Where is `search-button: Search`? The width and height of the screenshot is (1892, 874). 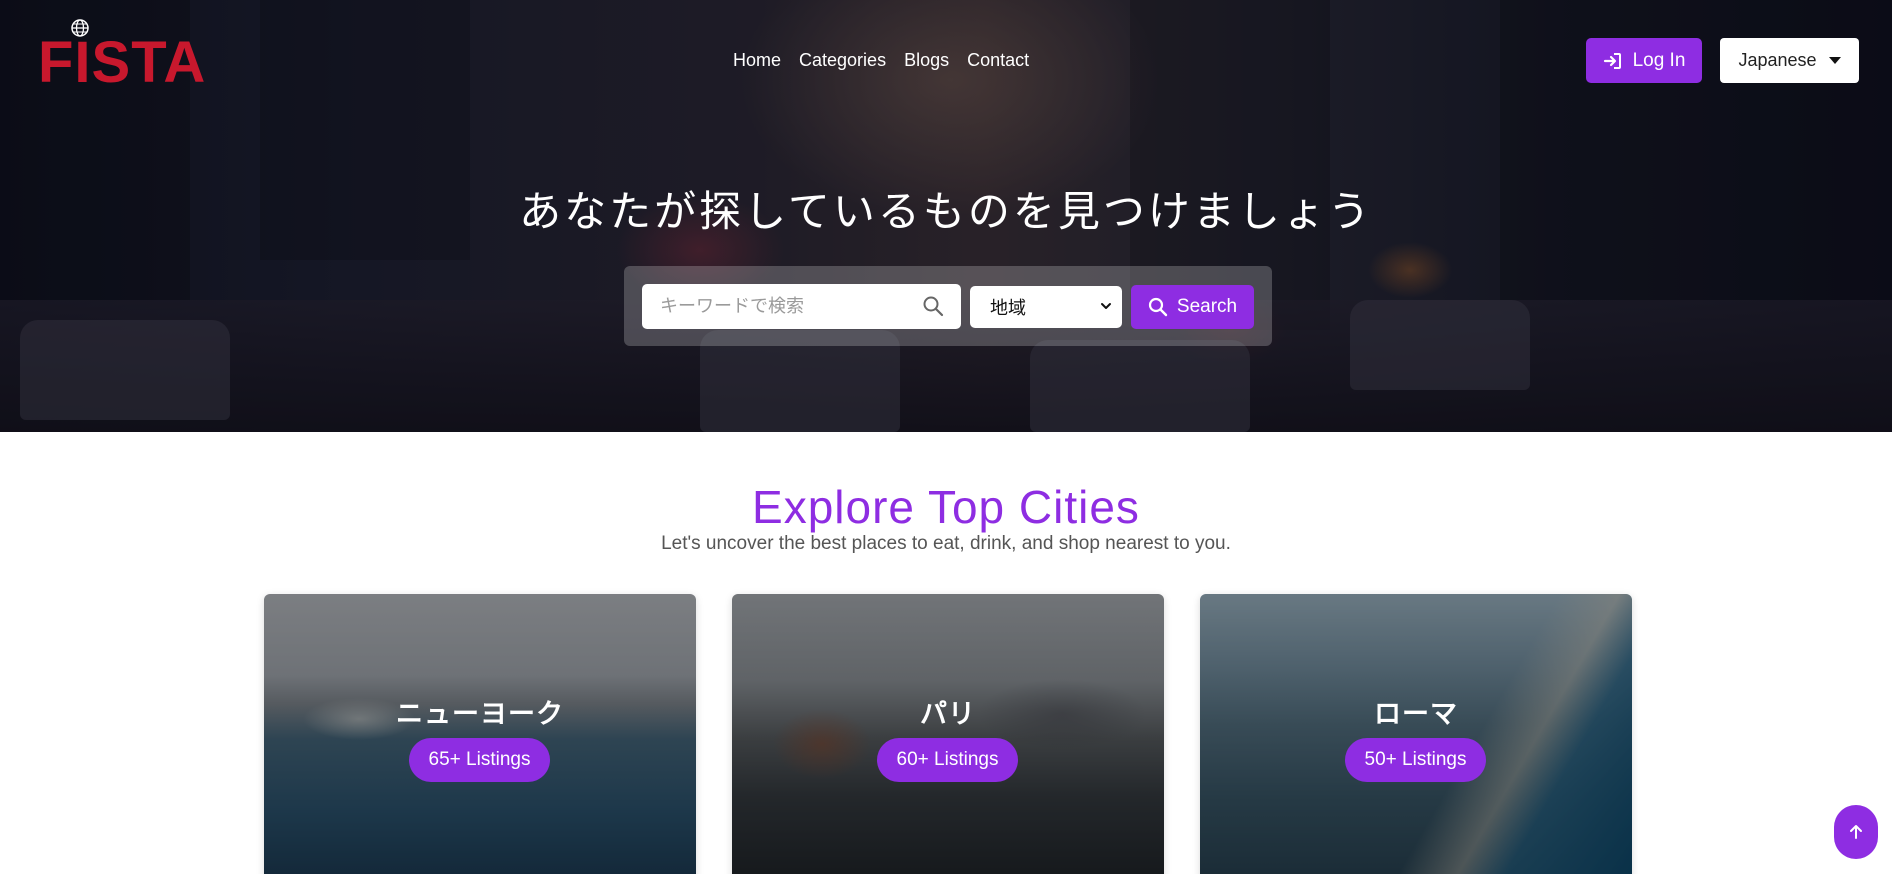 search-button: Search is located at coordinates (1192, 307).